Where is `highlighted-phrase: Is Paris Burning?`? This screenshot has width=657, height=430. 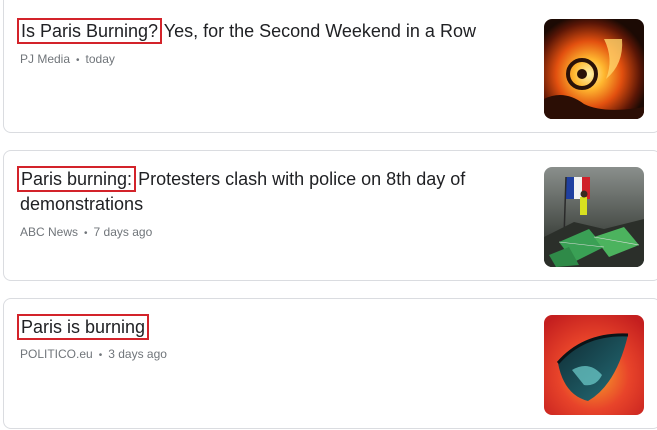 highlighted-phrase: Is Paris Burning? is located at coordinates (89, 31).